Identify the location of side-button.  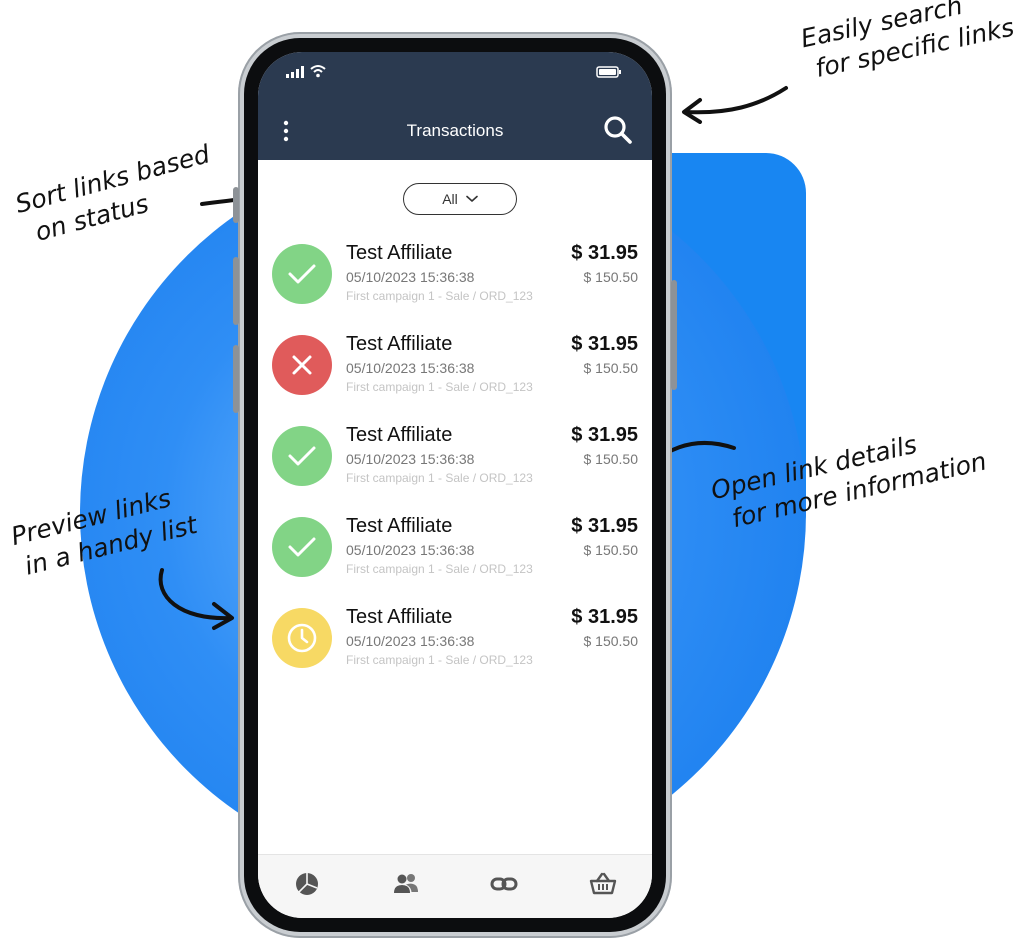
(236, 205).